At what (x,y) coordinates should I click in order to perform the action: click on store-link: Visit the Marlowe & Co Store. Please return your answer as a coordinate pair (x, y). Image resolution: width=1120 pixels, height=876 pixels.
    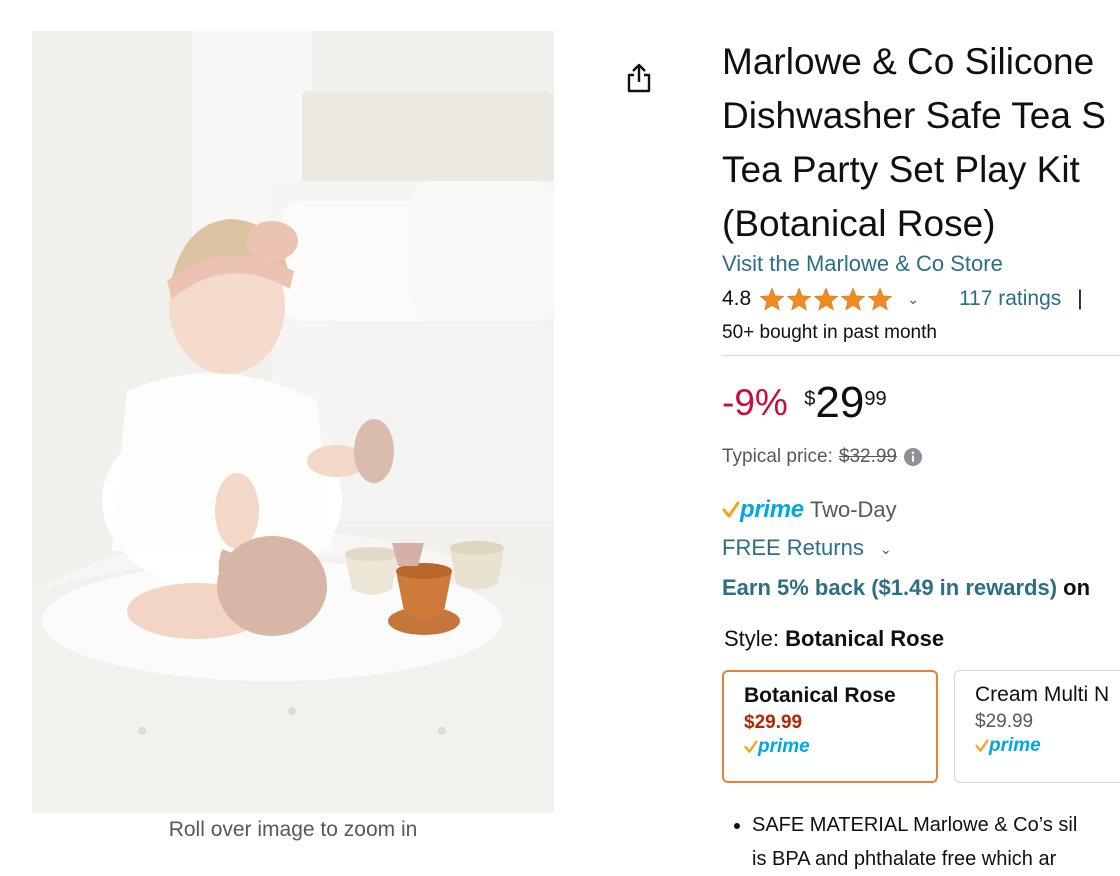
    Looking at the image, I should click on (862, 264).